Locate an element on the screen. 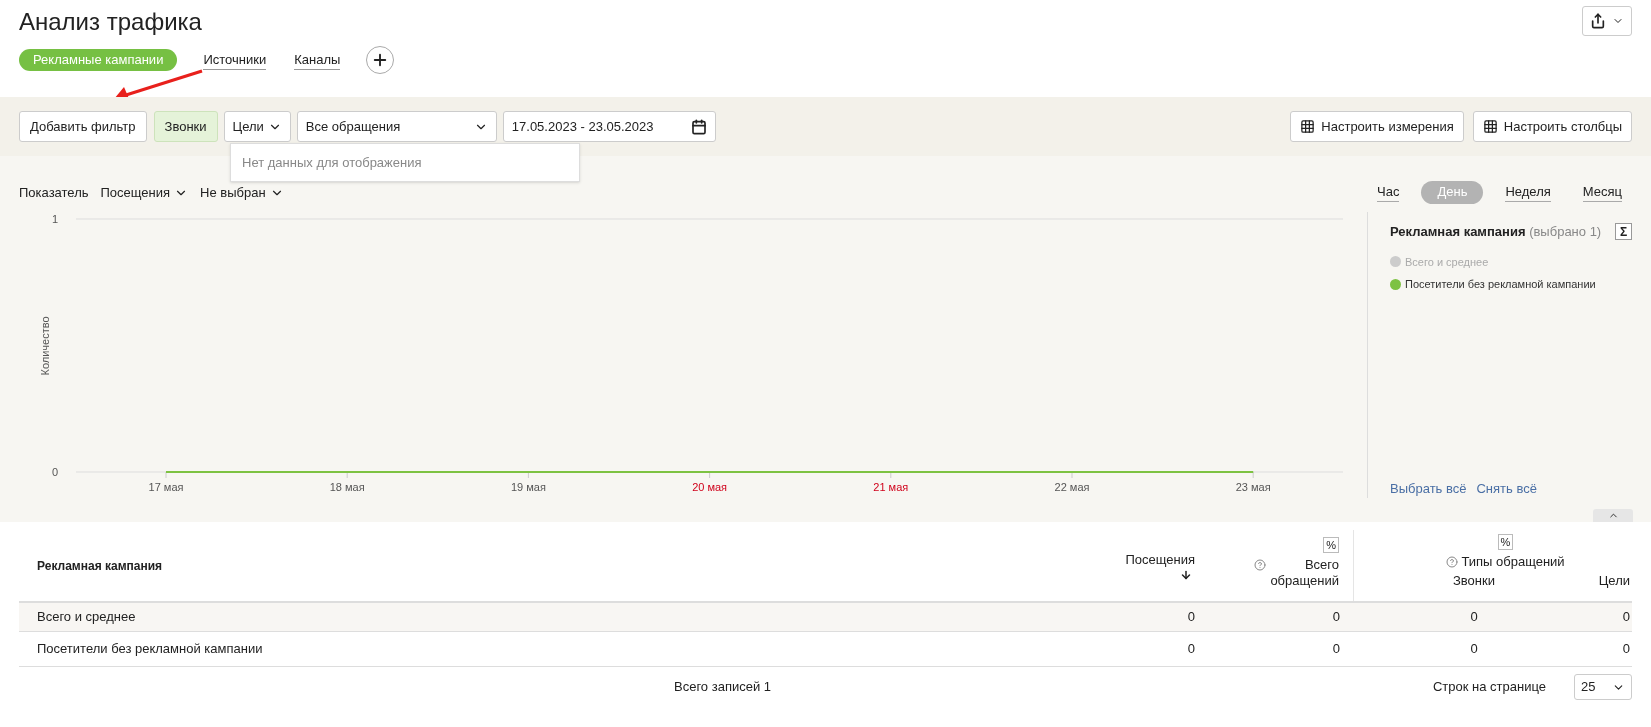  add-filter-button: Добавить фильтр is located at coordinates (83, 126).